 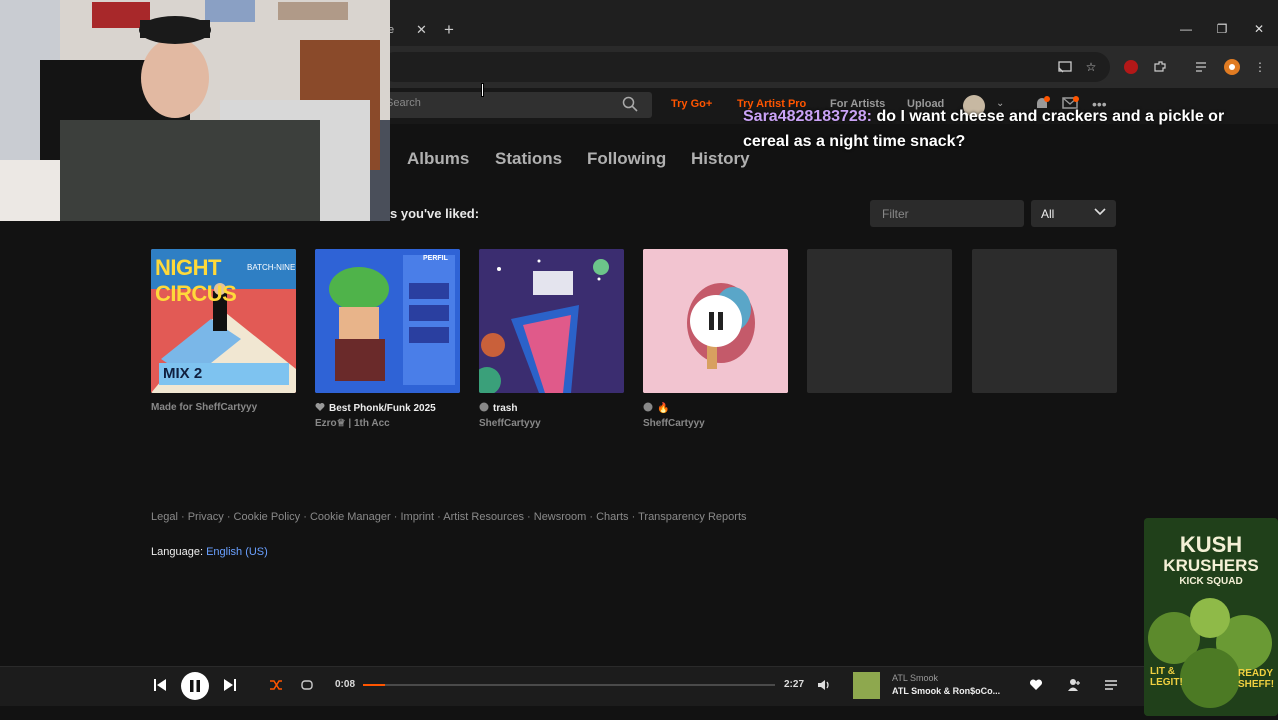 I want to click on language-selector: Language: English (US), so click(x=209, y=552).